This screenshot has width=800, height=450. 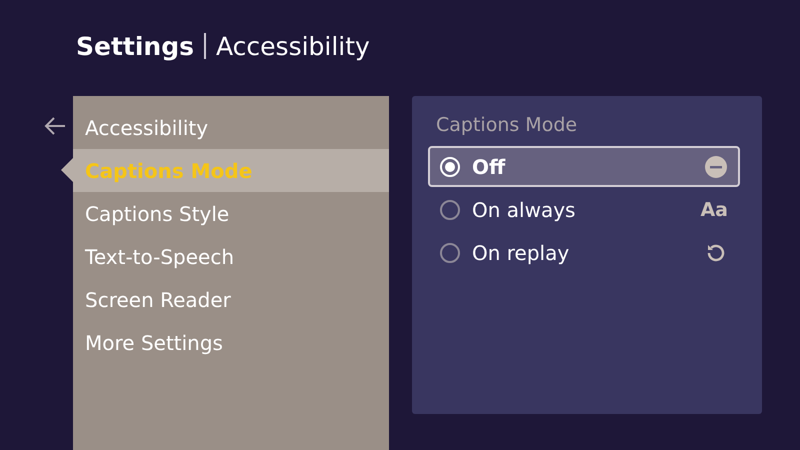 What do you see at coordinates (716, 166) in the screenshot?
I see `minus-icon` at bounding box center [716, 166].